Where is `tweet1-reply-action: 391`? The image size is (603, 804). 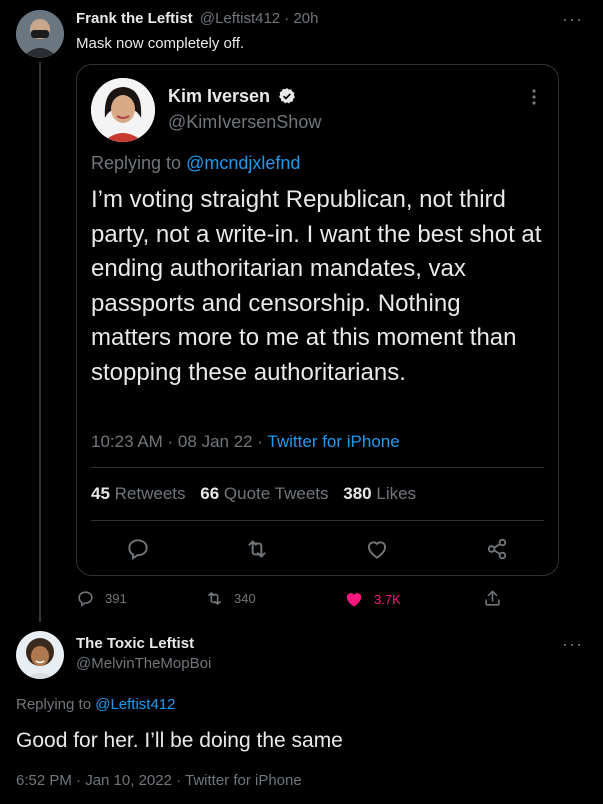 tweet1-reply-action: 391 is located at coordinates (101, 598).